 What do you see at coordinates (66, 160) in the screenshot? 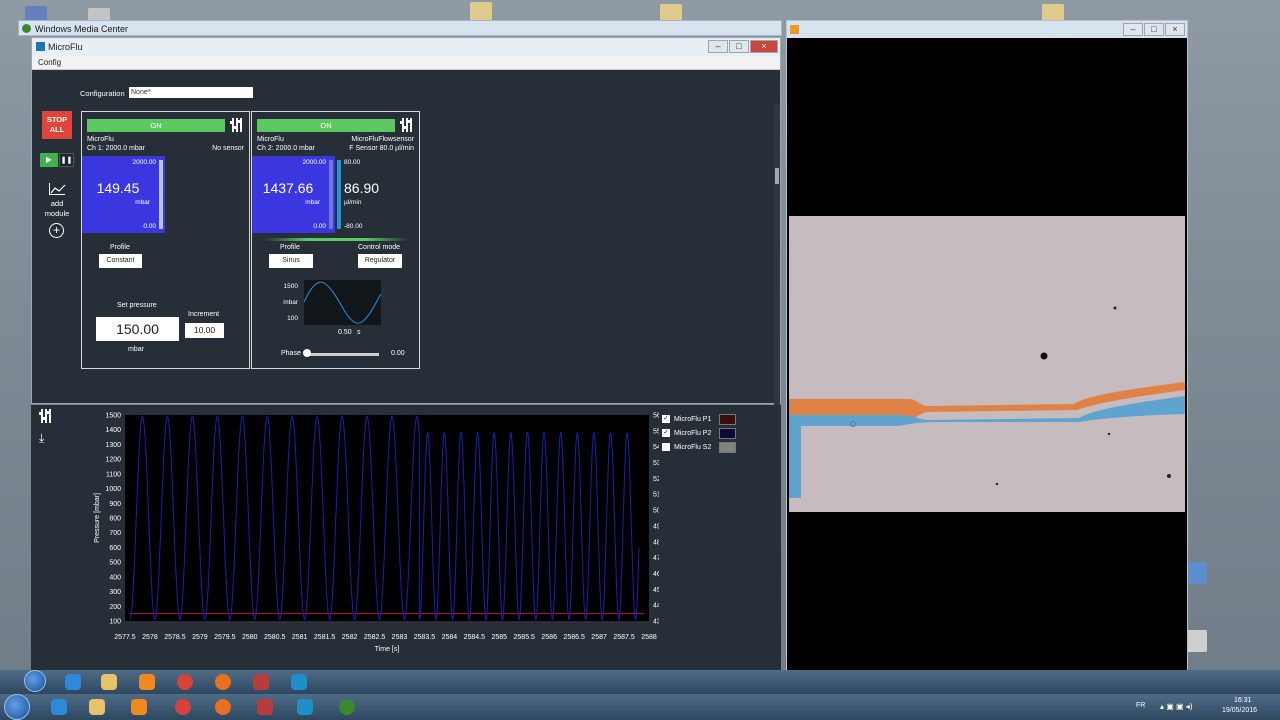
I see `pause-button: ❚❚` at bounding box center [66, 160].